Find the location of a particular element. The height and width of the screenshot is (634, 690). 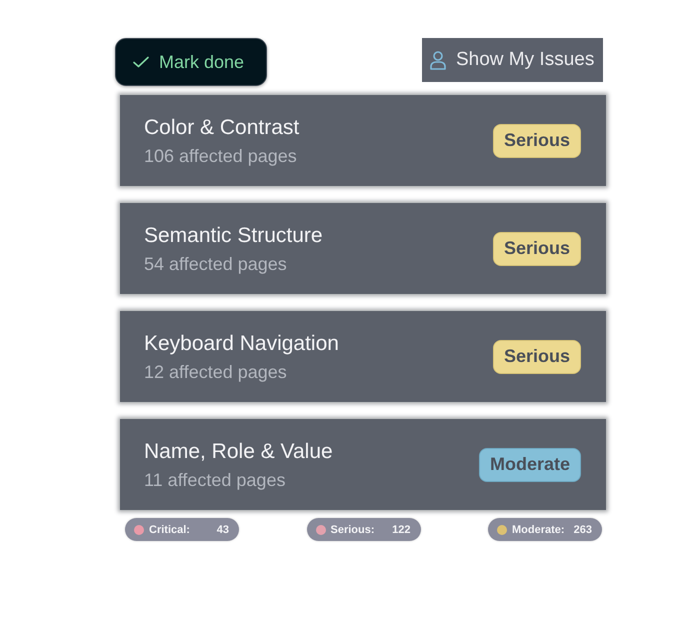

issue-card: Keyboard Navigation 12 affected pages Serious is located at coordinates (363, 356).